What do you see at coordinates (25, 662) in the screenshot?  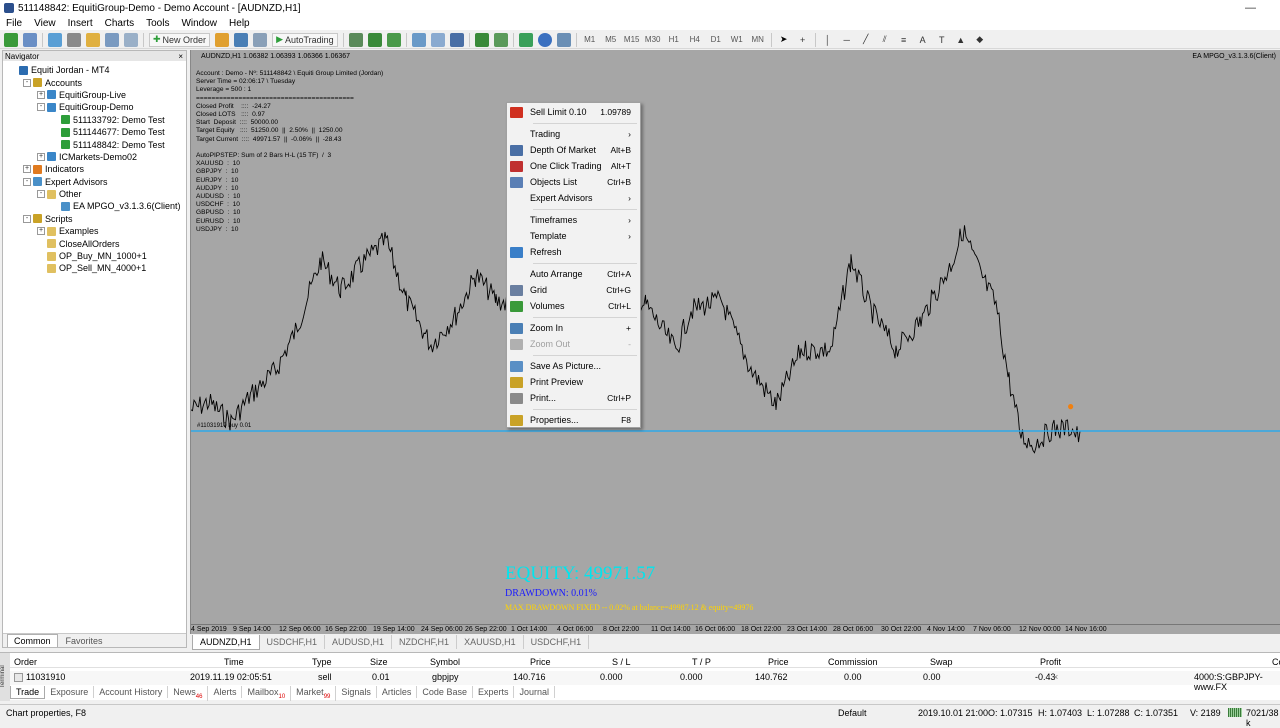 I see `column-header: Order` at bounding box center [25, 662].